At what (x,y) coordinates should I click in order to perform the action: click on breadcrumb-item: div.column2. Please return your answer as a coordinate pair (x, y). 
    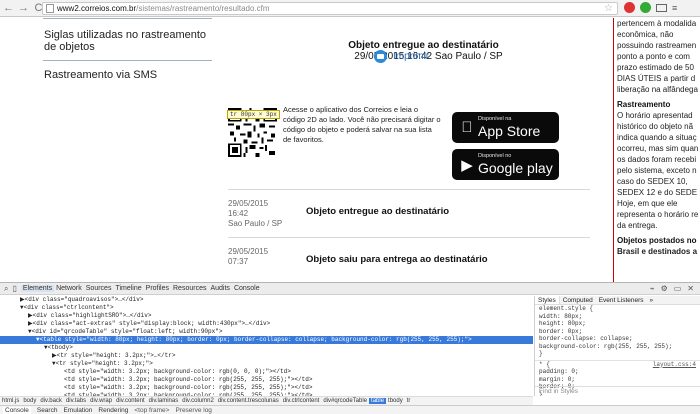
    Looking at the image, I should click on (198, 401).